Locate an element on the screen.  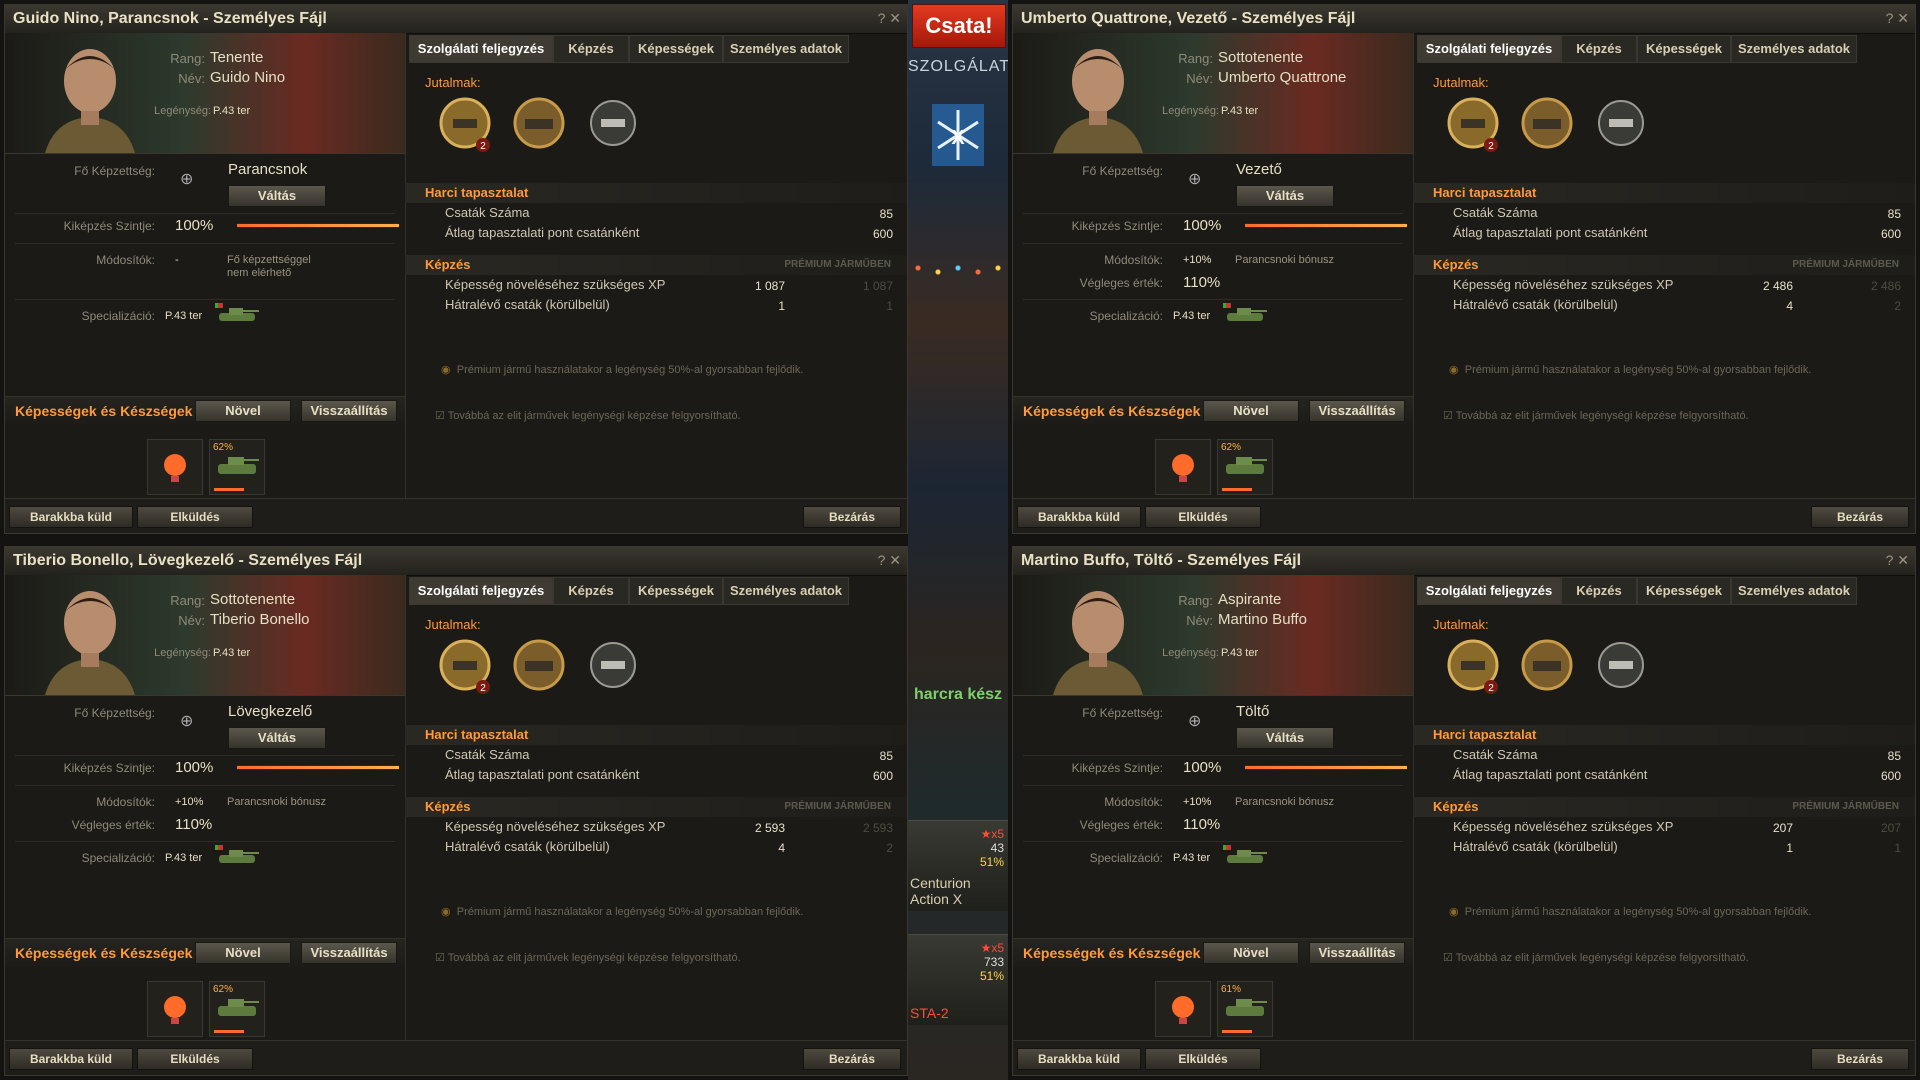
premium-icon: ◉ is located at coordinates (446, 912).